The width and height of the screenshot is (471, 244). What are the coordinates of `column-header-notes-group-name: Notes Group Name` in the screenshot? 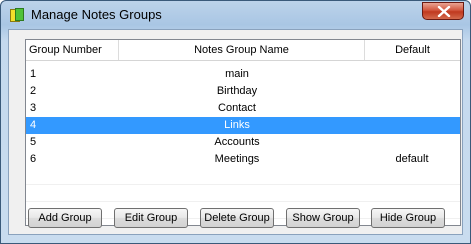 It's located at (241, 50).